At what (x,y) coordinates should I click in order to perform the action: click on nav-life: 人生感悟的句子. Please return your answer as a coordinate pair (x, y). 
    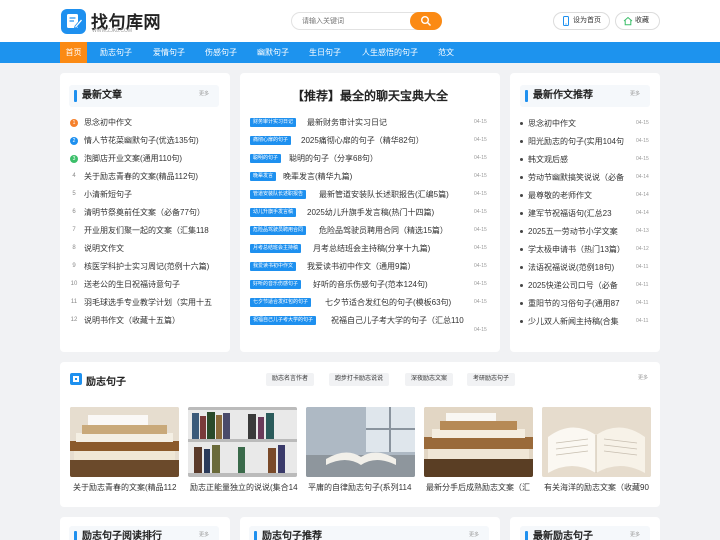
    Looking at the image, I should click on (390, 52).